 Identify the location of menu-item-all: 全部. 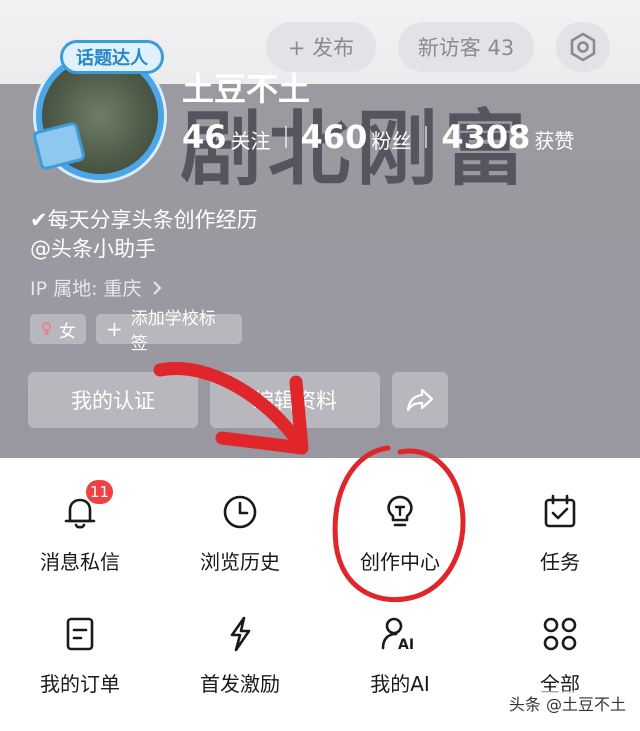
(560, 638).